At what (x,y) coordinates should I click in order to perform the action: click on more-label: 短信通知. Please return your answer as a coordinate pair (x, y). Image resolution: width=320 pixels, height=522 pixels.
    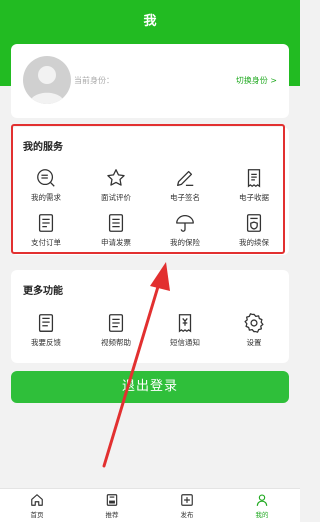
    Looking at the image, I should click on (185, 342).